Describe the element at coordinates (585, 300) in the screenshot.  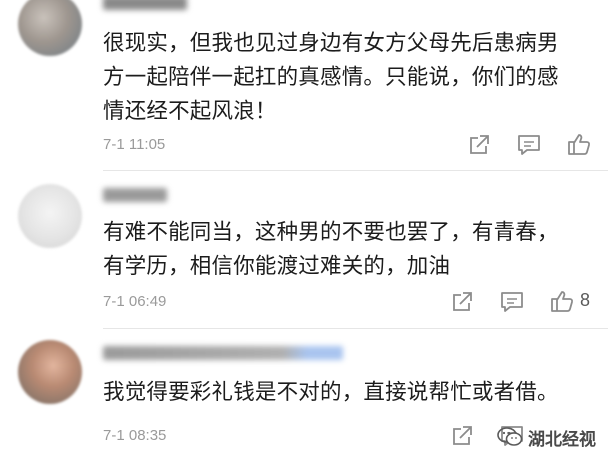
I see `like-count: 8` at that location.